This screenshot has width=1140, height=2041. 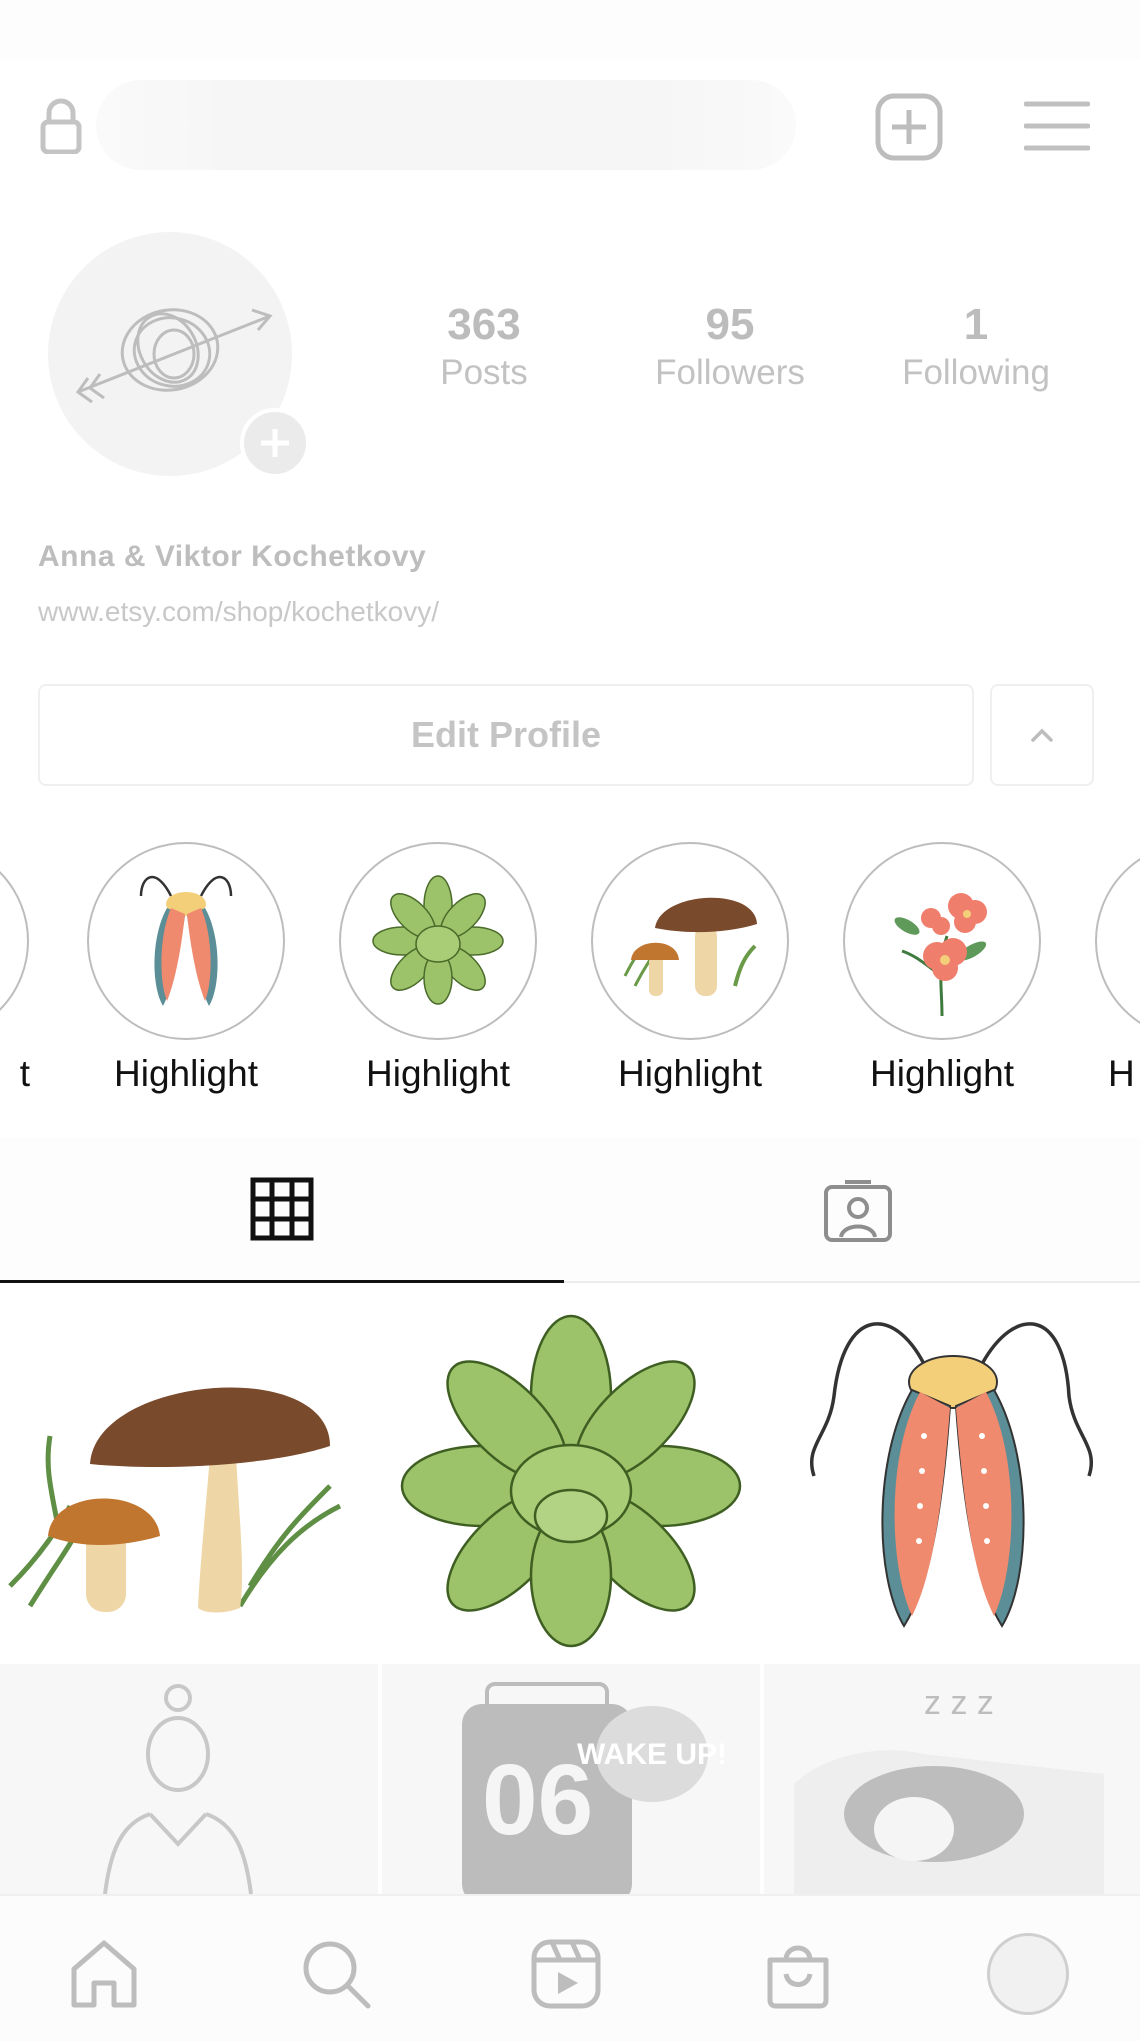 I want to click on tagged-person-icon, so click(x=858, y=1210).